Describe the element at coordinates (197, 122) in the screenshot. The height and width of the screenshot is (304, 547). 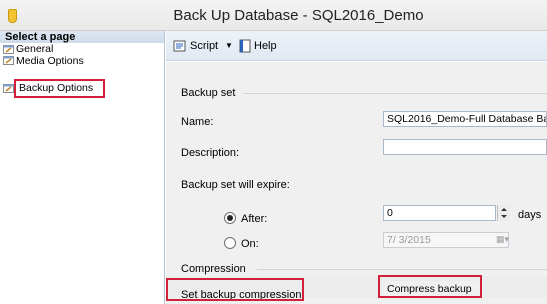
I see `name-label: Name:` at that location.